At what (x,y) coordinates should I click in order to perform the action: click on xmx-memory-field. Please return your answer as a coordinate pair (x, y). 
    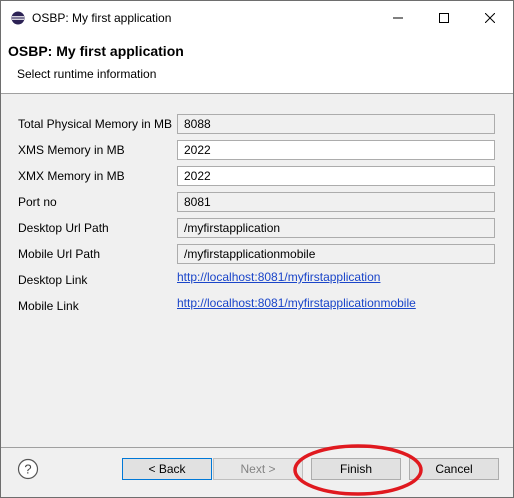
    Looking at the image, I should click on (336, 176).